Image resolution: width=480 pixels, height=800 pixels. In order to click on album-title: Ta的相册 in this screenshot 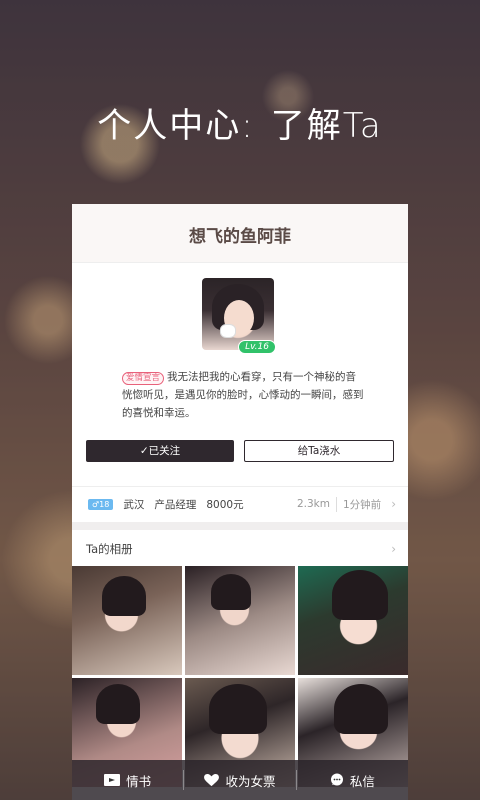, I will do `click(109, 549)`.